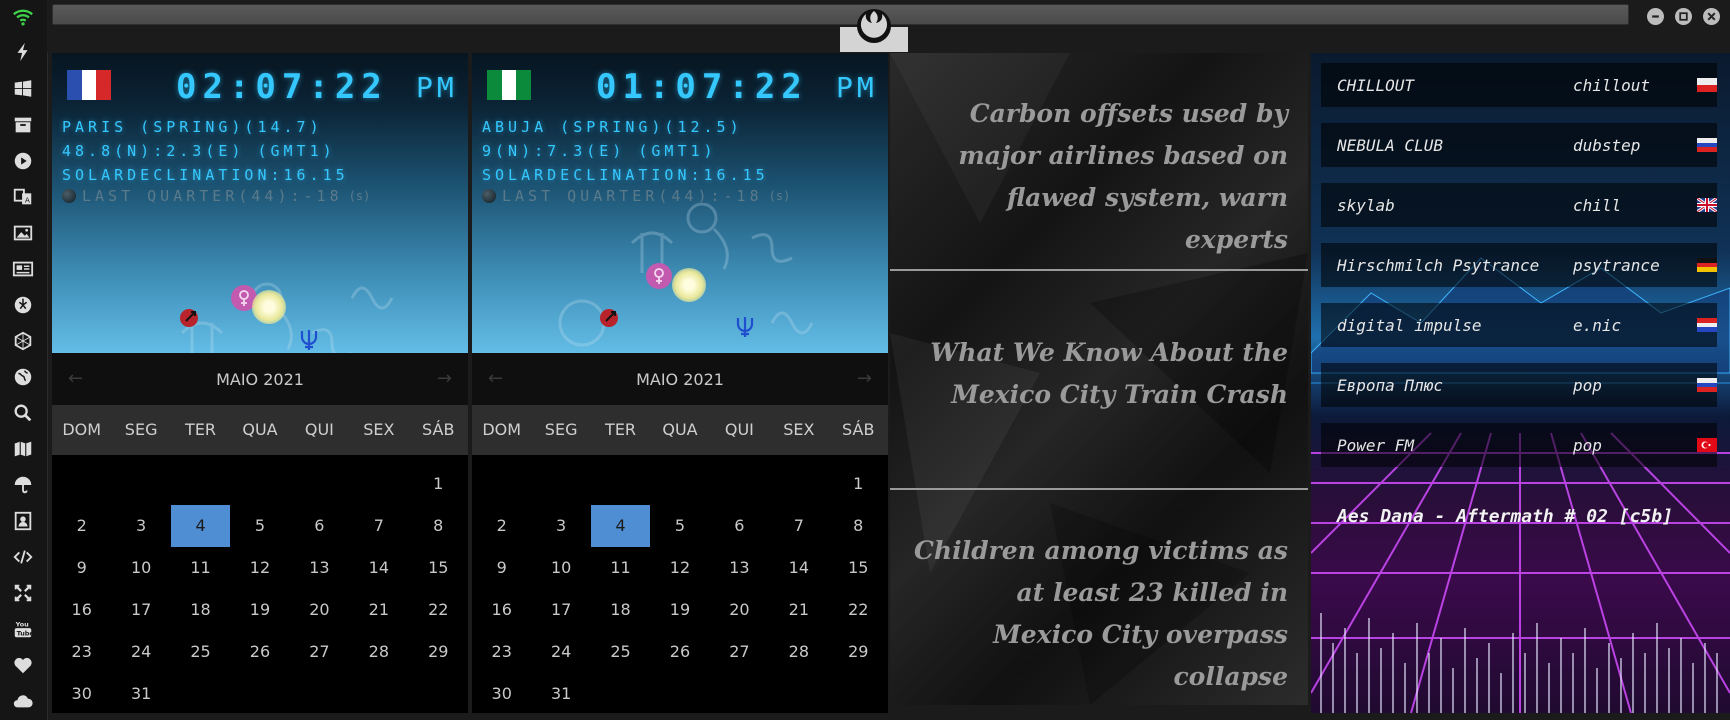 The image size is (1730, 720). Describe the element at coordinates (23, 665) in the screenshot. I see `heart-icon` at that location.